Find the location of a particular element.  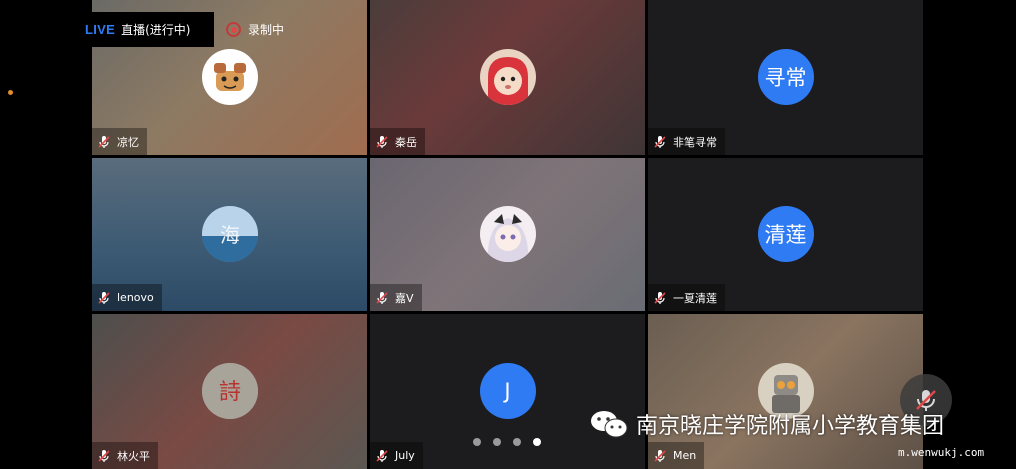

participant-name: Men is located at coordinates (685, 455).